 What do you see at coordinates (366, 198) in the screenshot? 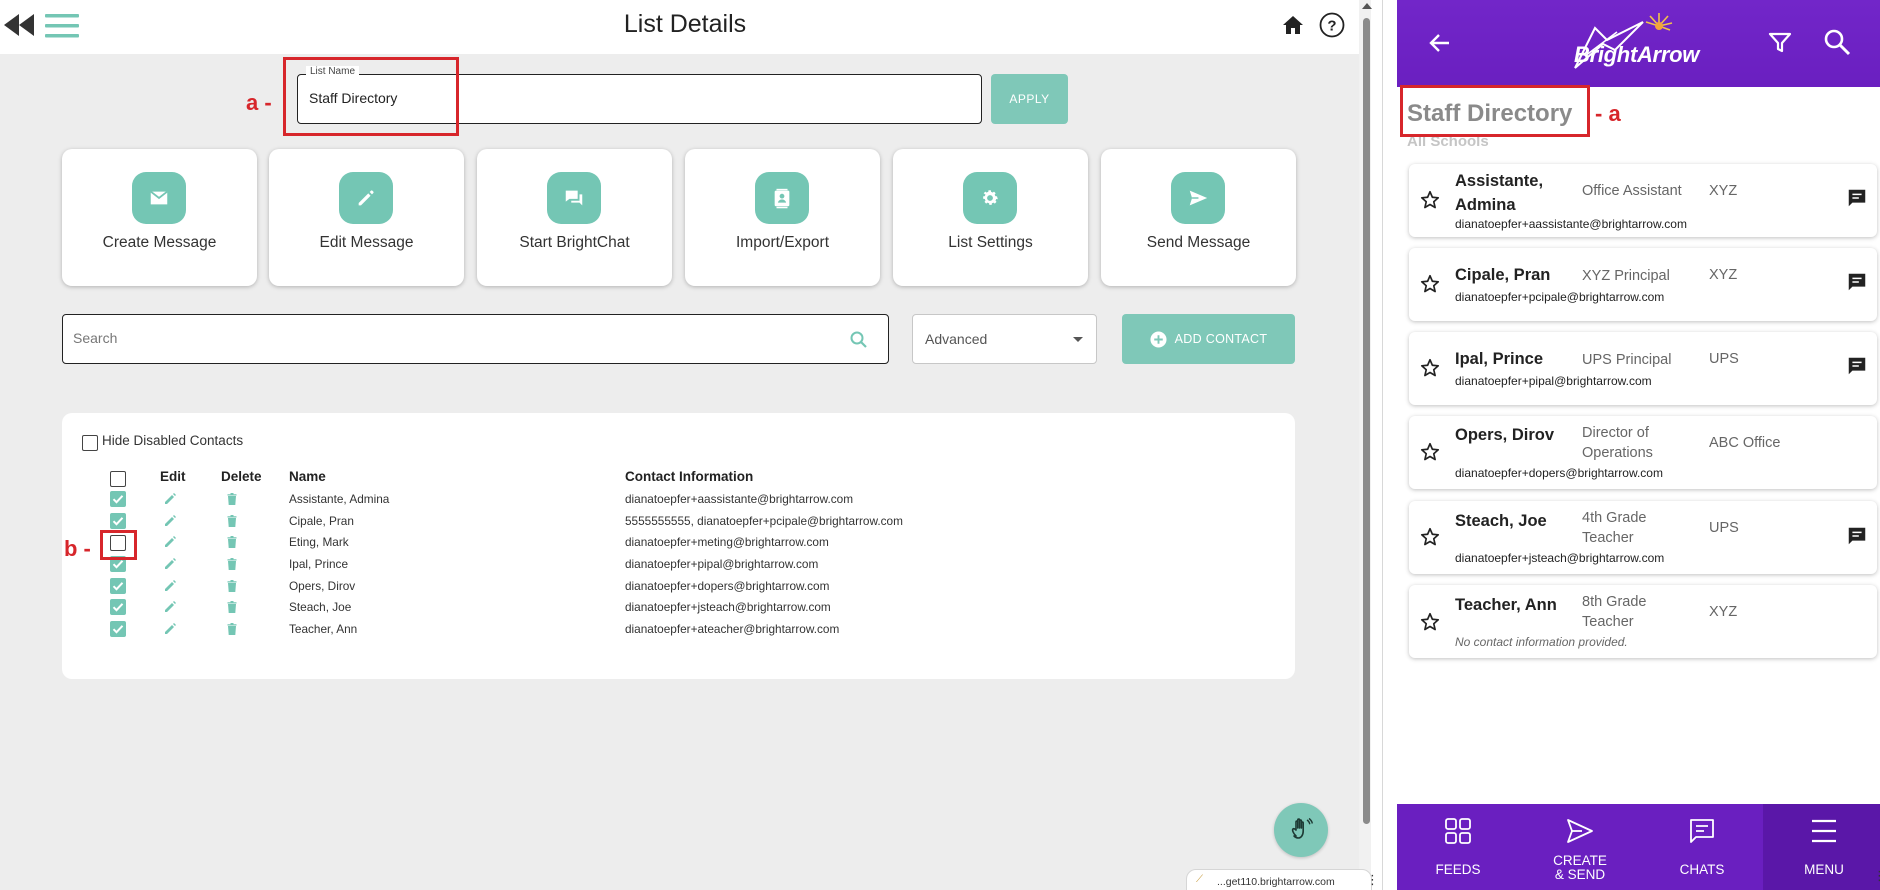
I see `pencil-icon` at bounding box center [366, 198].